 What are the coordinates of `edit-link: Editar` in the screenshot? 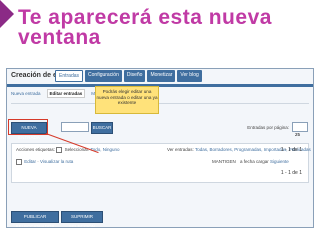 It's located at (30, 161).